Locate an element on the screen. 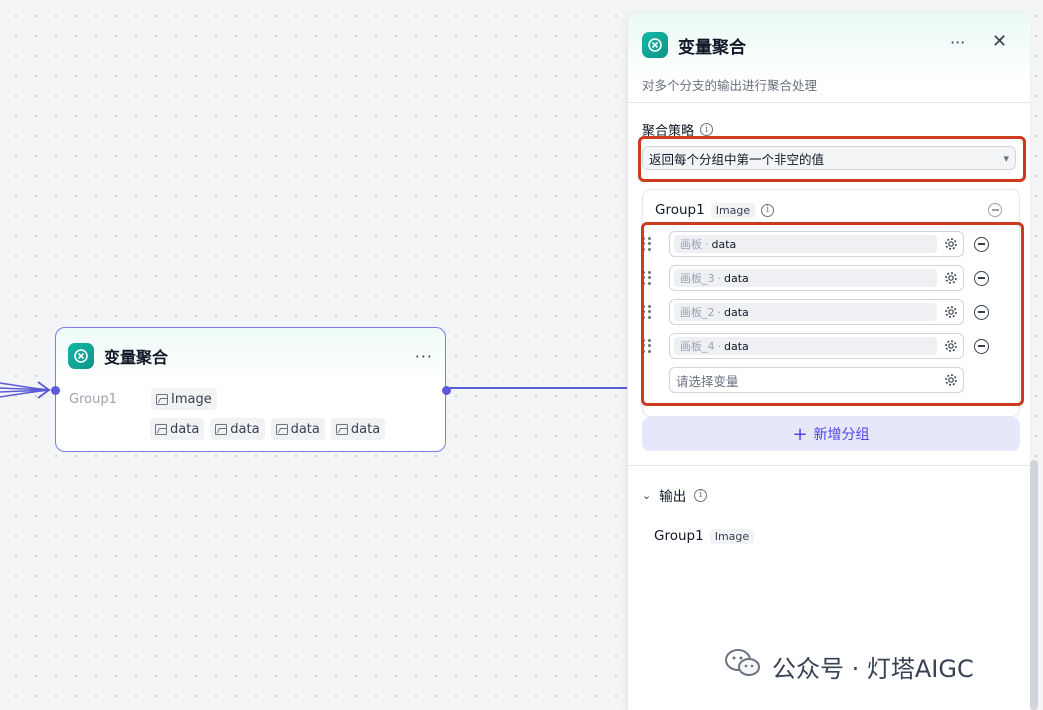 The width and height of the screenshot is (1043, 710). variable-pill: 画板_3 · data is located at coordinates (805, 278).